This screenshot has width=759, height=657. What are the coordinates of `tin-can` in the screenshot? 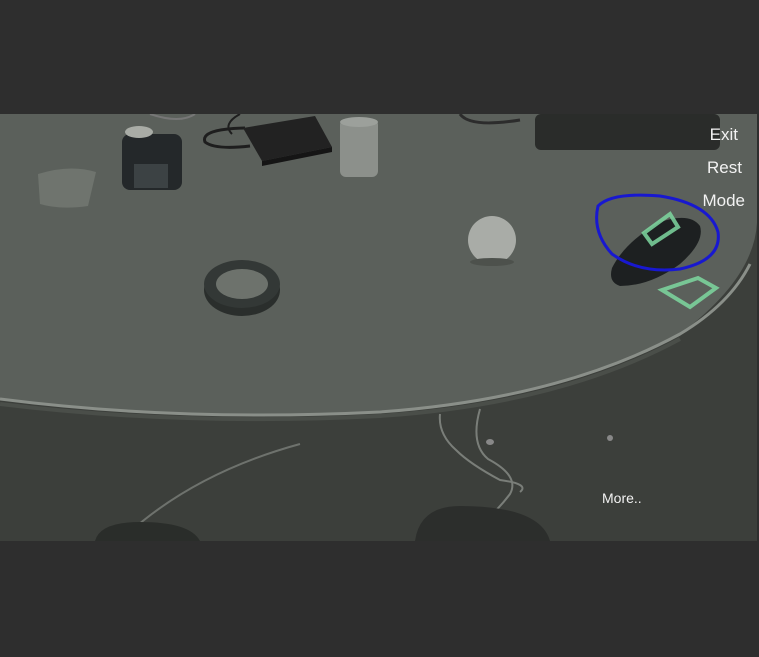 It's located at (152, 158).